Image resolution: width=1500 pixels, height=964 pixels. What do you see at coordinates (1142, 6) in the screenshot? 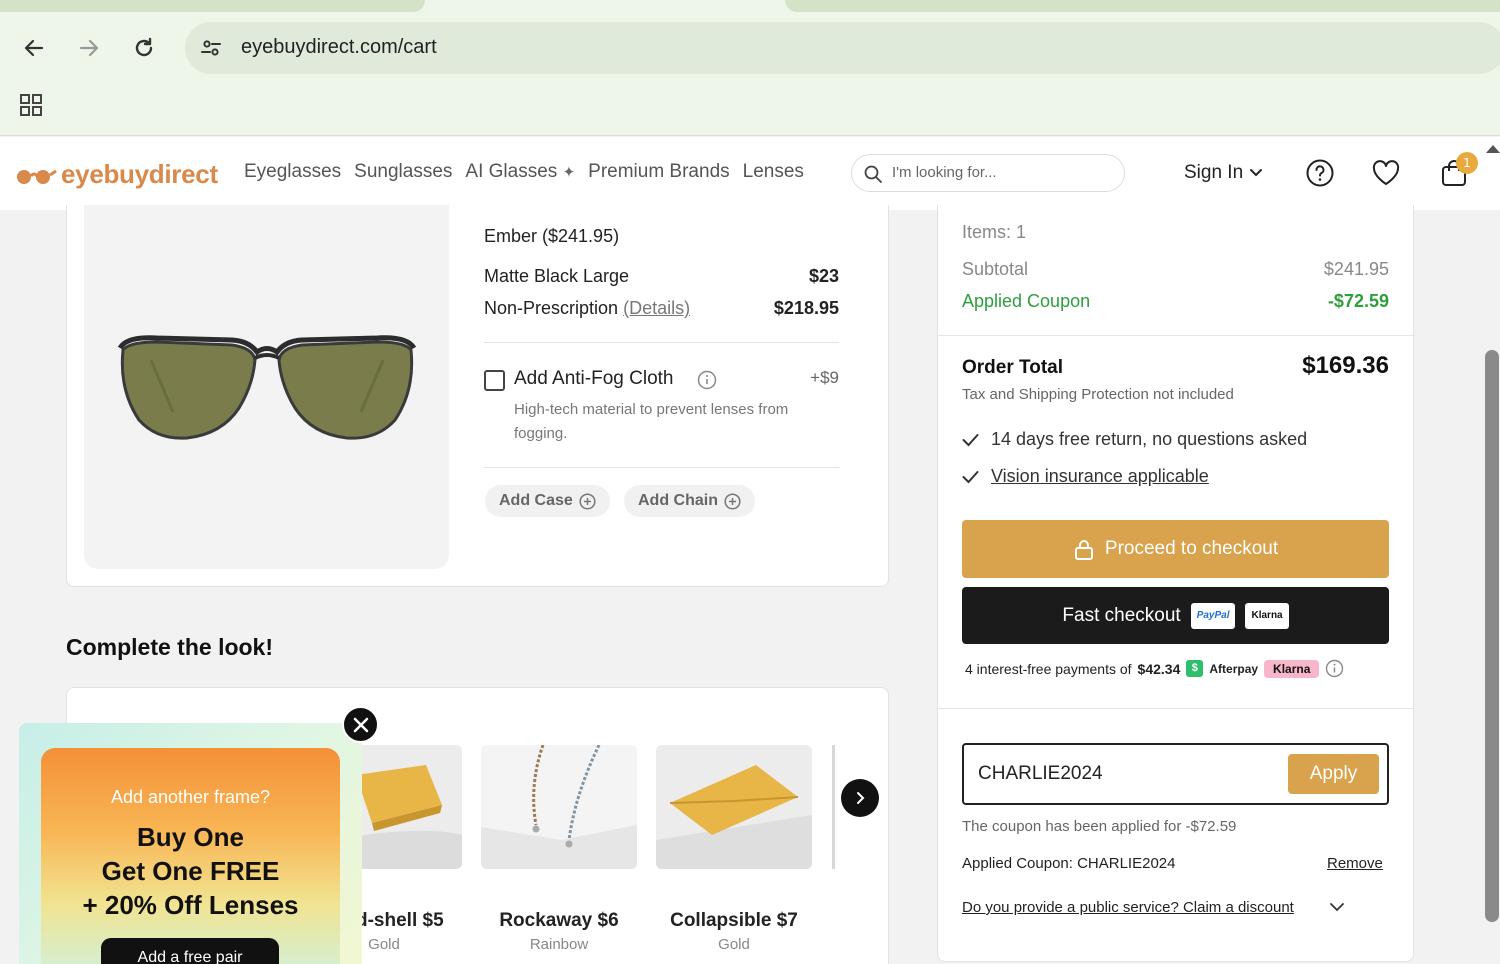
I see `tab-strip-right` at bounding box center [1142, 6].